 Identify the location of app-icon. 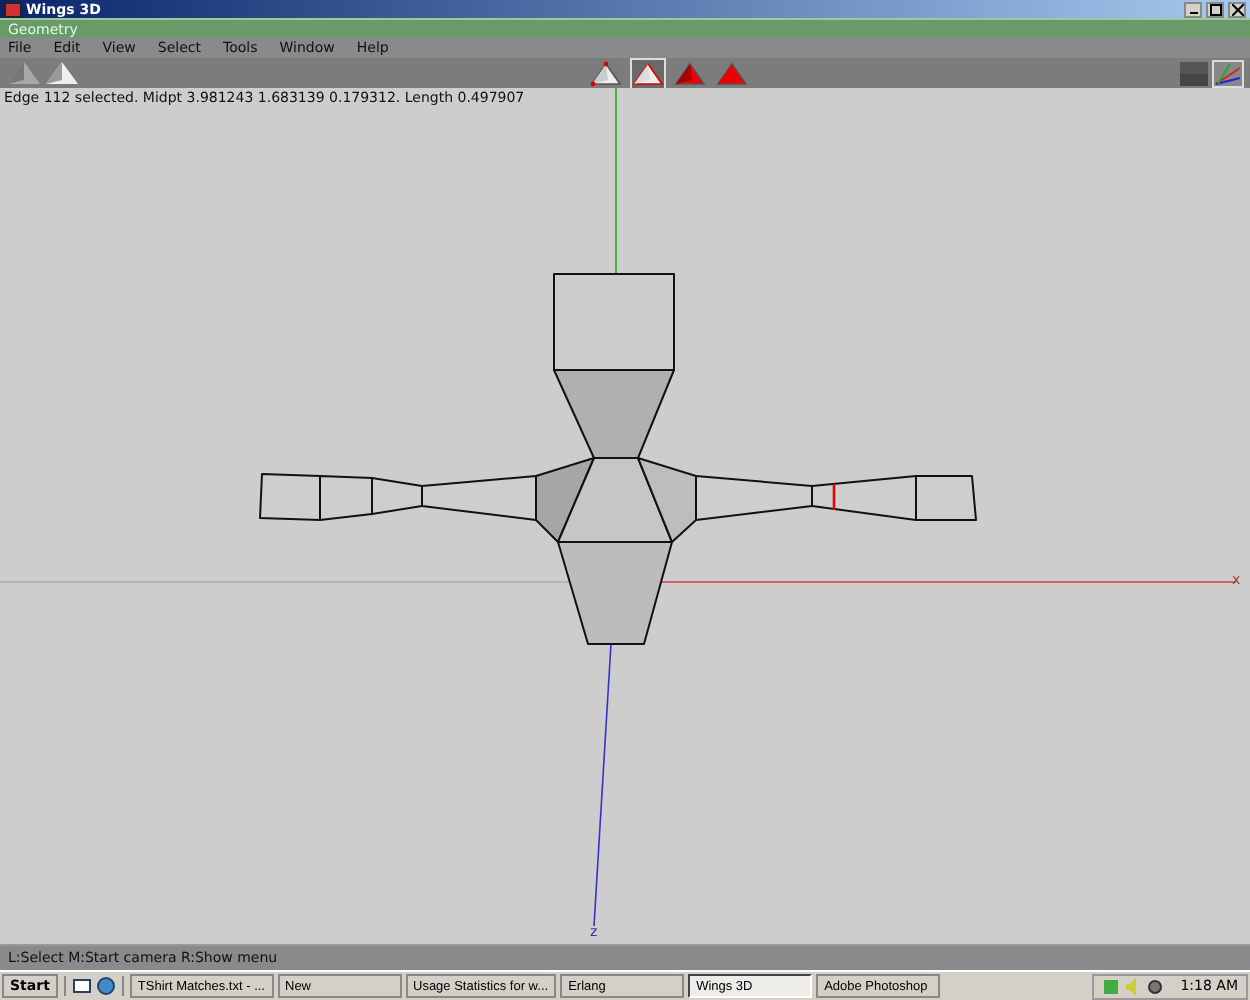
(13, 9).